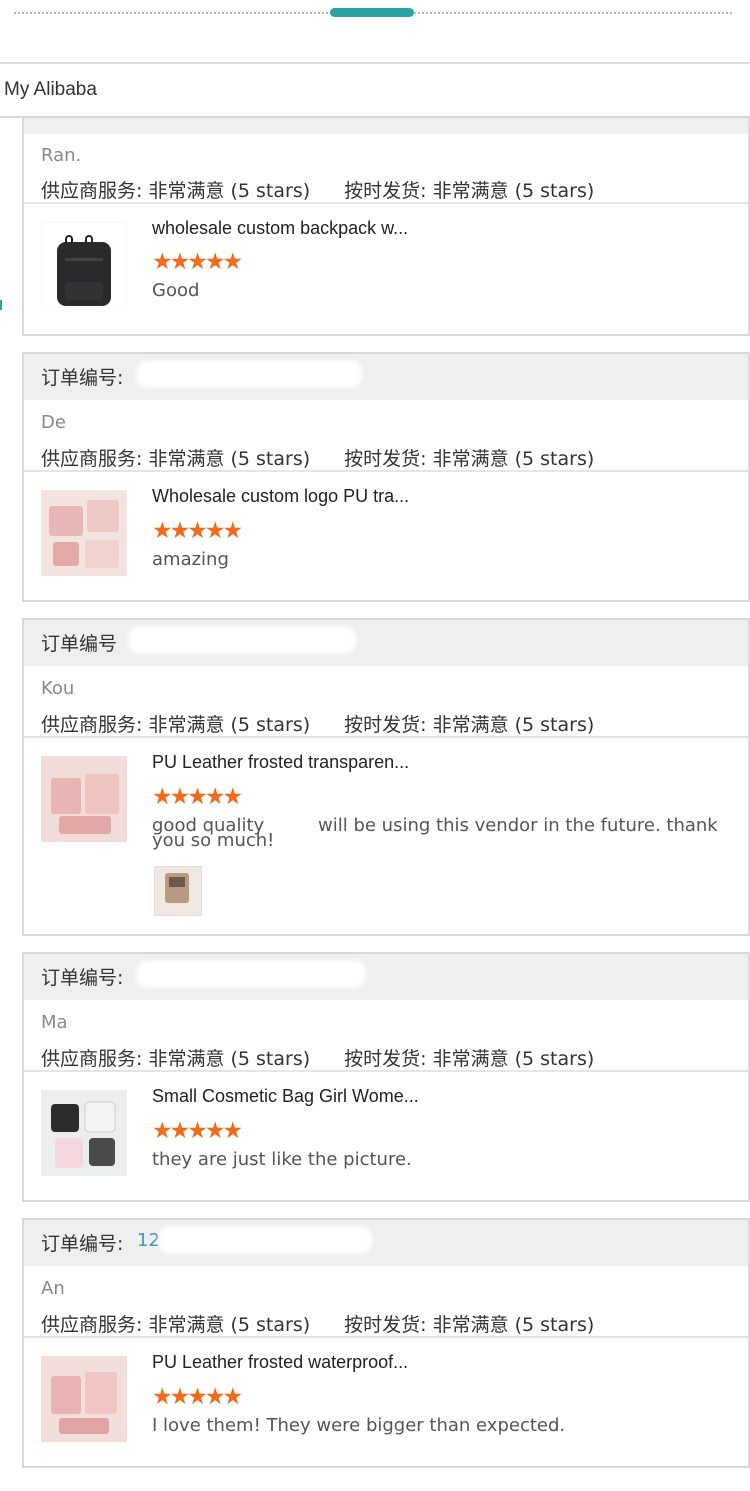 This screenshot has width=750, height=1491. What do you see at coordinates (386, 643) in the screenshot?
I see `card-header: 订单编号` at bounding box center [386, 643].